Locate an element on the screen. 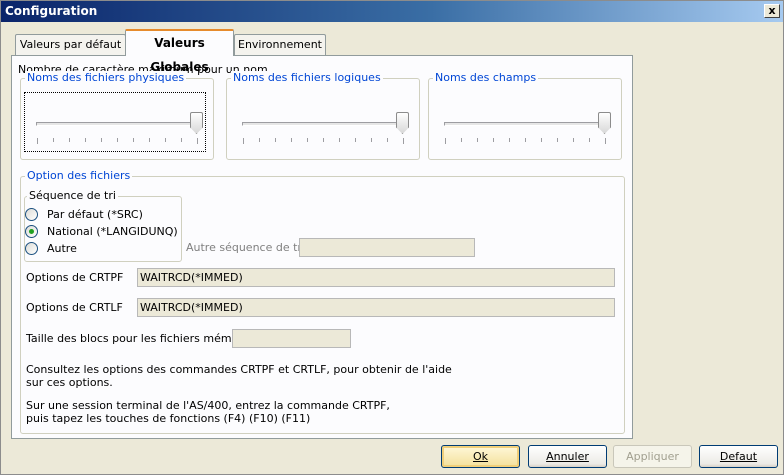 The width and height of the screenshot is (784, 475). button-label: Appliquer is located at coordinates (652, 456).